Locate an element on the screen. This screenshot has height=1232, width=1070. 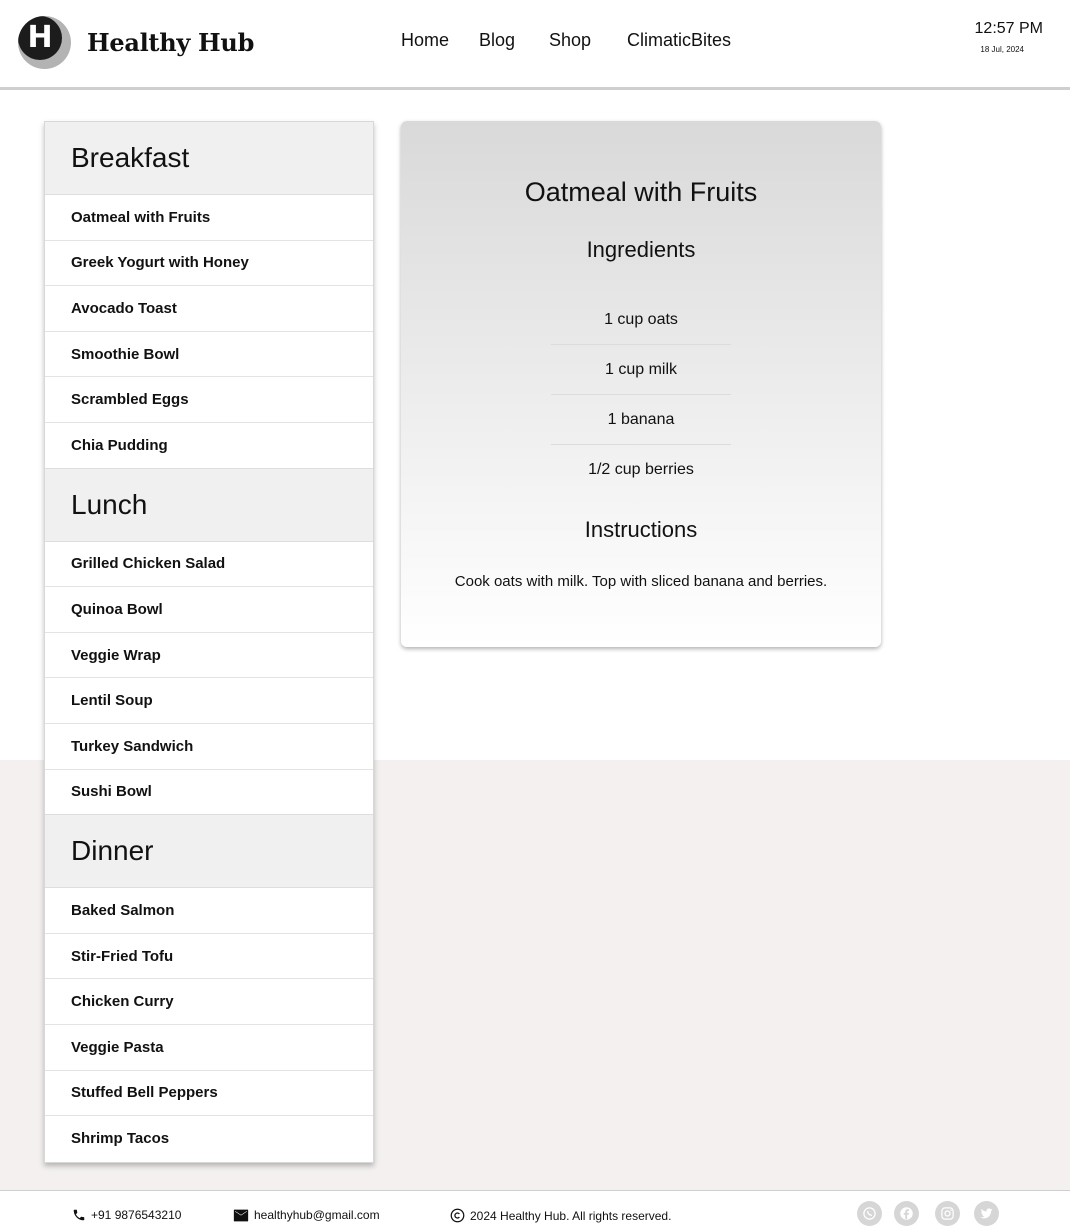
meal-item: Baked Salmon is located at coordinates (209, 911).